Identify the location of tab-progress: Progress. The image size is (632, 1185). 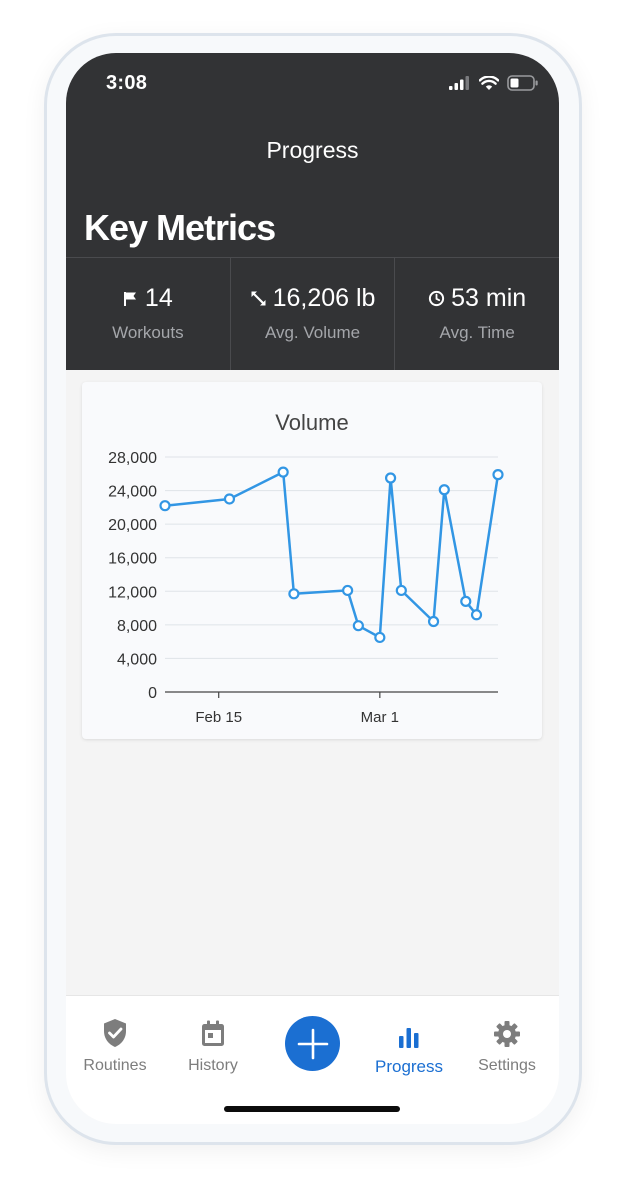
(409, 1046).